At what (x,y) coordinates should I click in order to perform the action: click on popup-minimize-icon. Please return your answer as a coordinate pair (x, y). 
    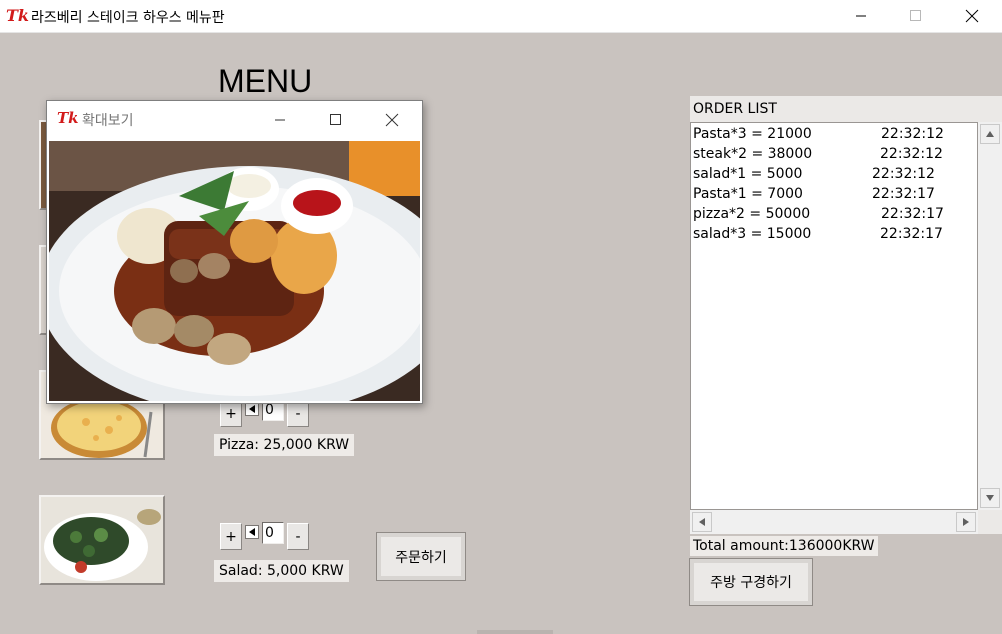
    Looking at the image, I should click on (280, 120).